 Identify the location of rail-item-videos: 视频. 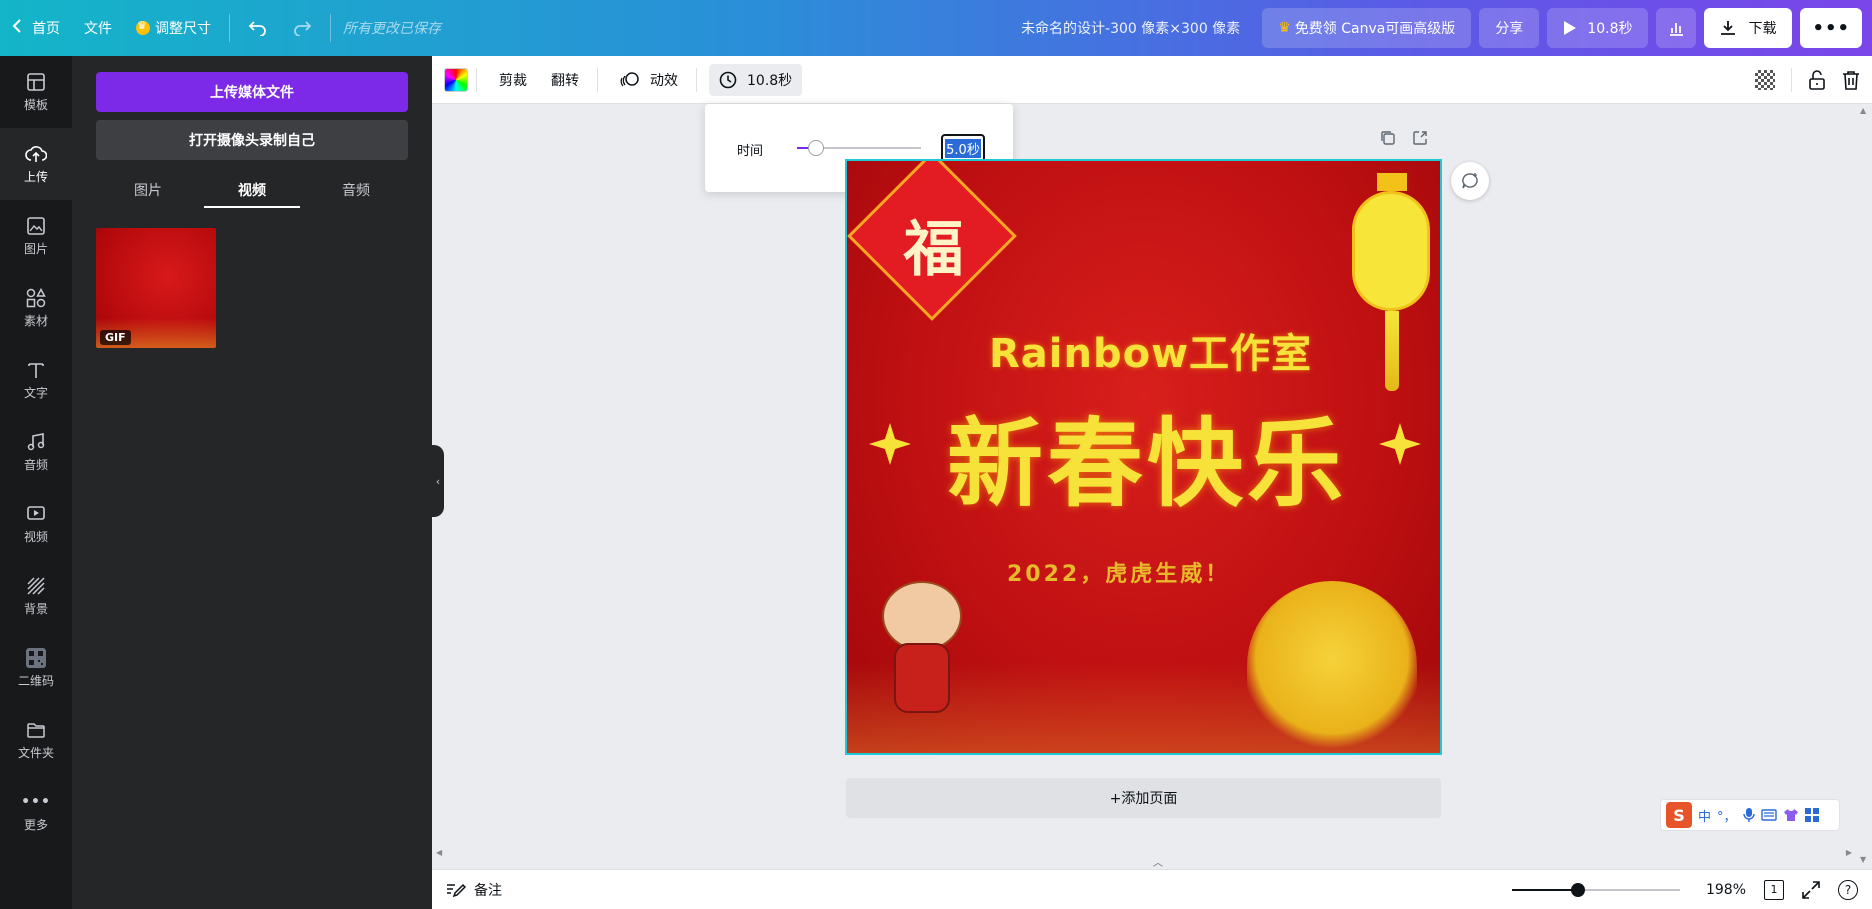
(36, 524).